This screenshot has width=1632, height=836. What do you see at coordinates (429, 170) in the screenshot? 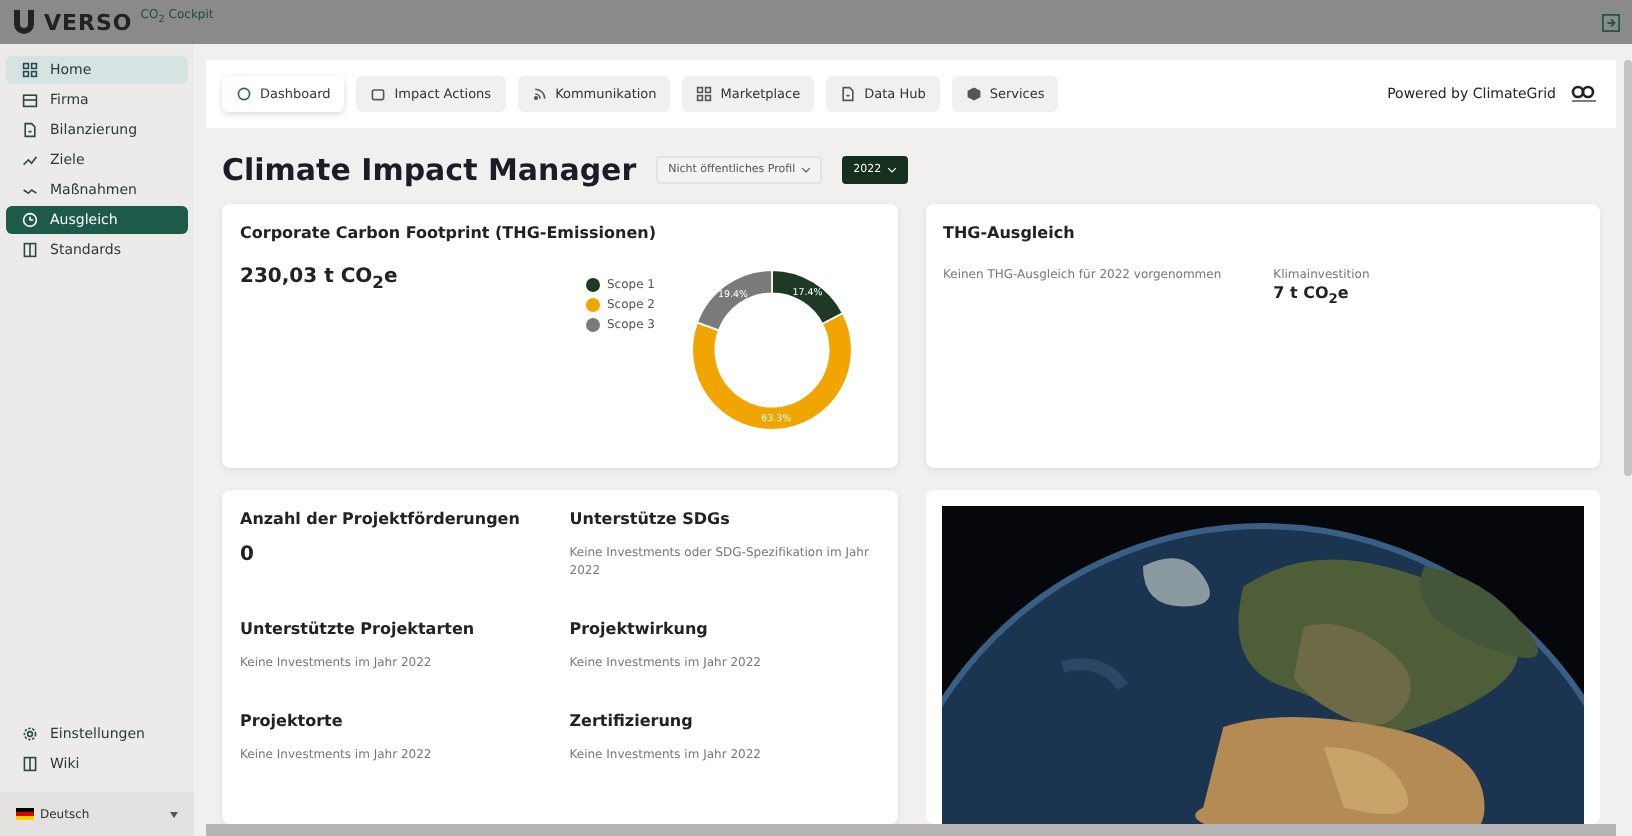
I see `page-title: Climate Impact Manager` at bounding box center [429, 170].